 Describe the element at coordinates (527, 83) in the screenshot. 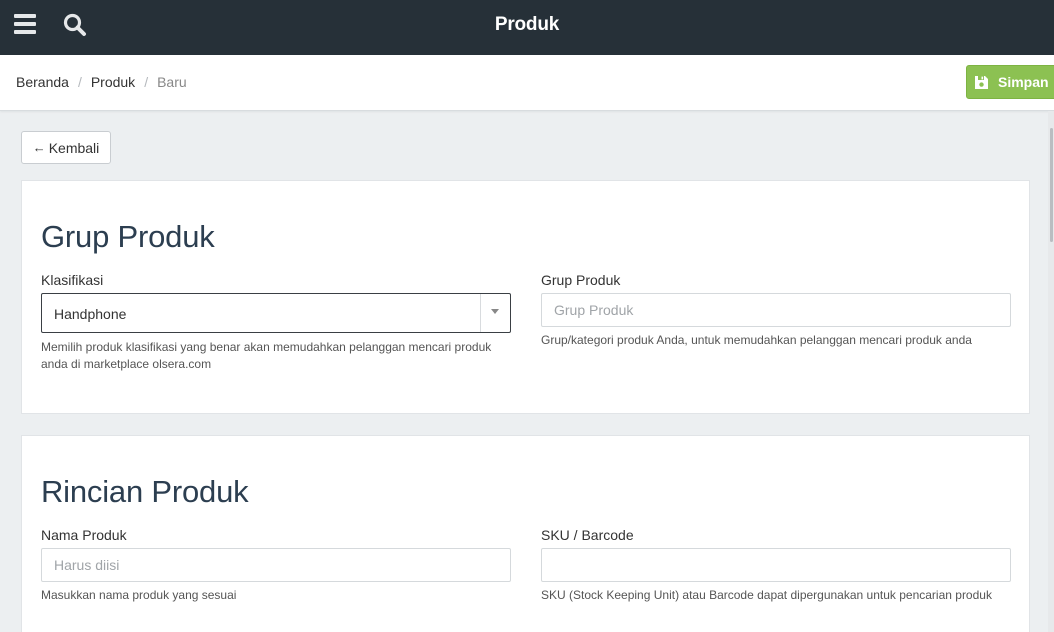

I see `breadcrumb-bar: Beranda / Produk / Baru Simpan` at that location.